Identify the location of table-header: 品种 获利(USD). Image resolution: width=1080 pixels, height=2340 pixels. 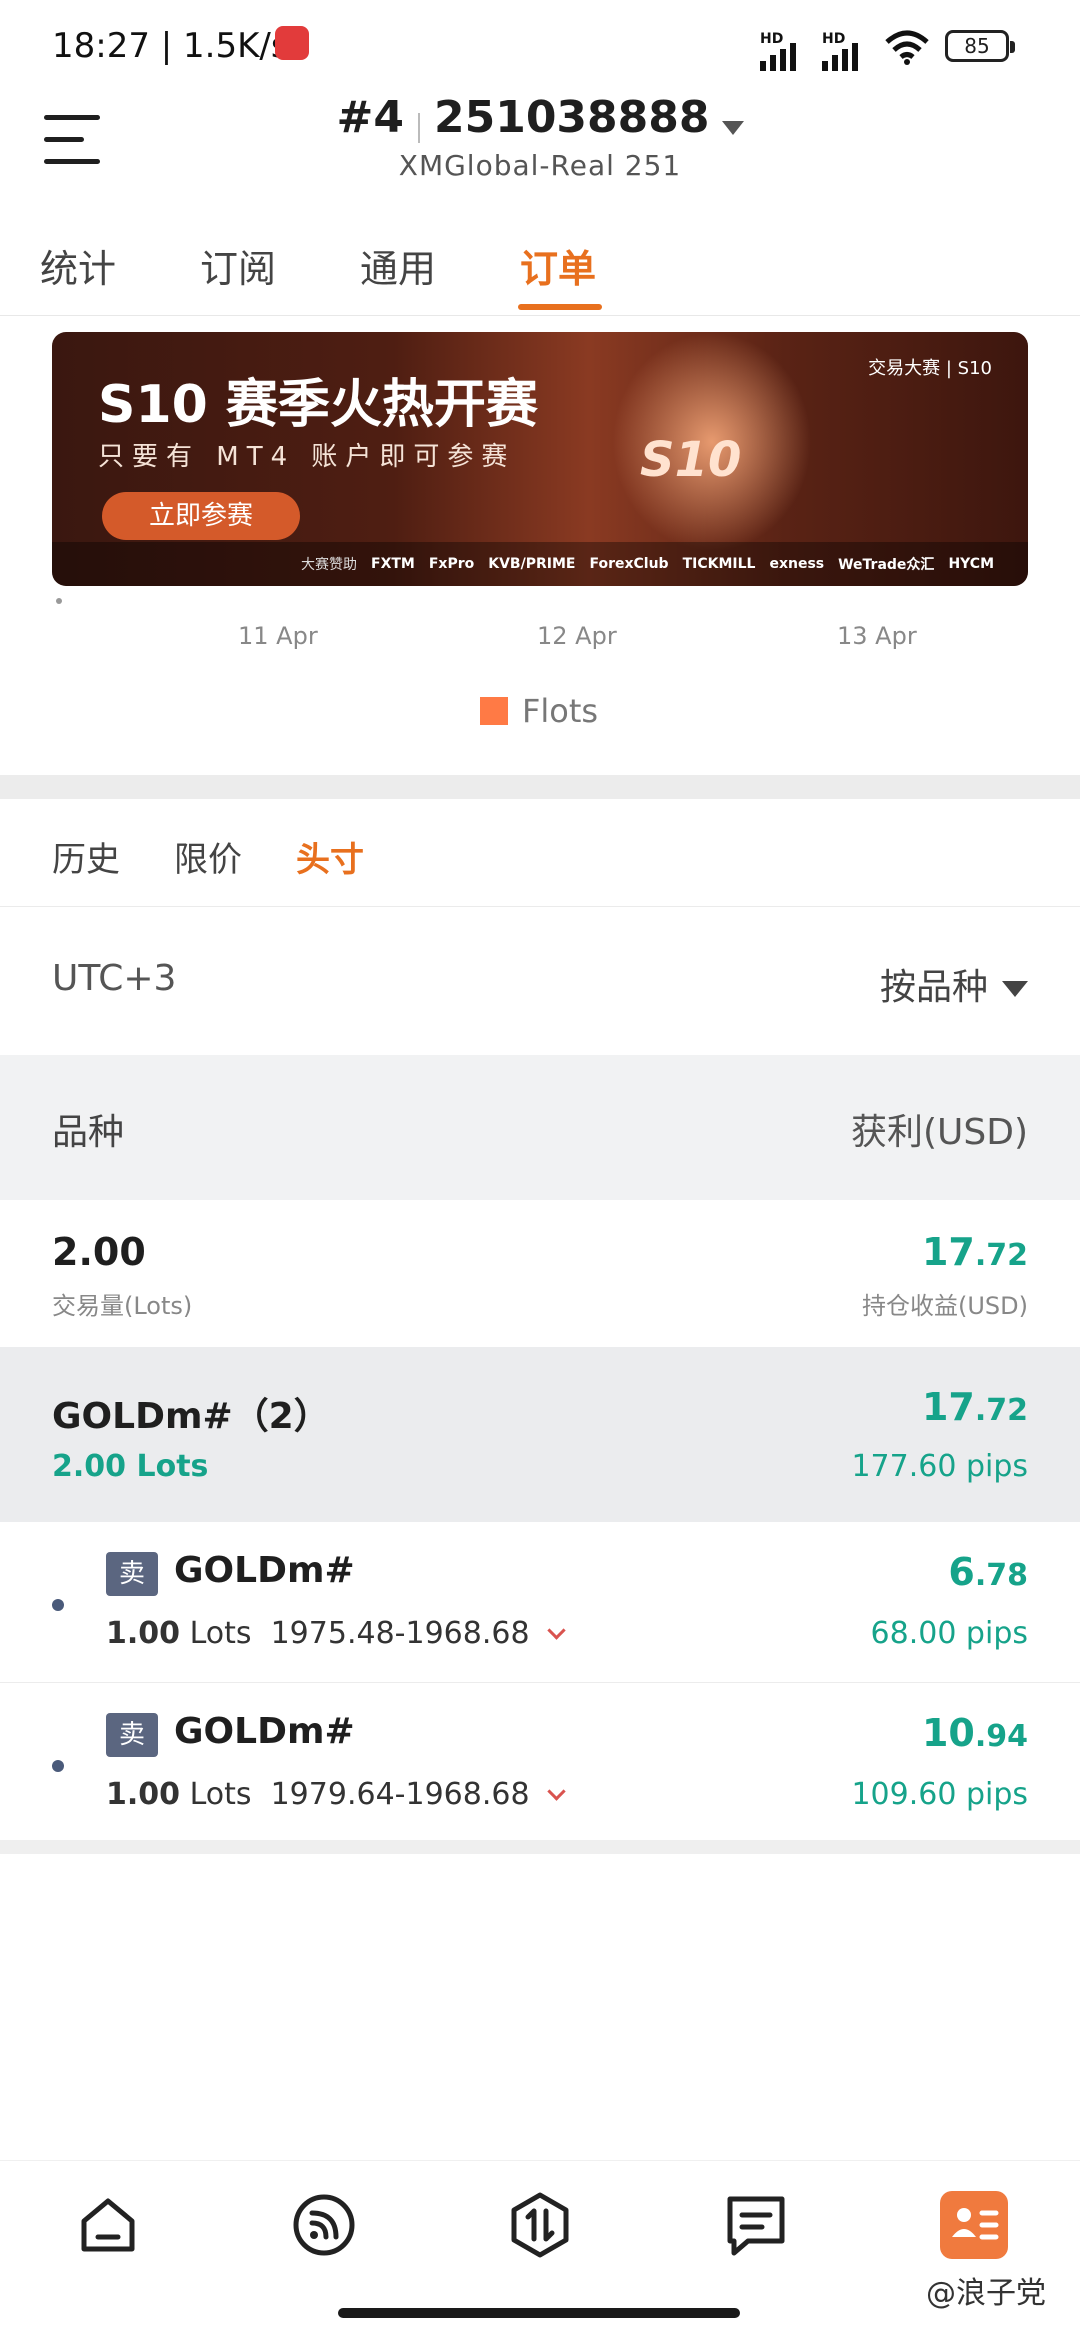
(540, 1127).